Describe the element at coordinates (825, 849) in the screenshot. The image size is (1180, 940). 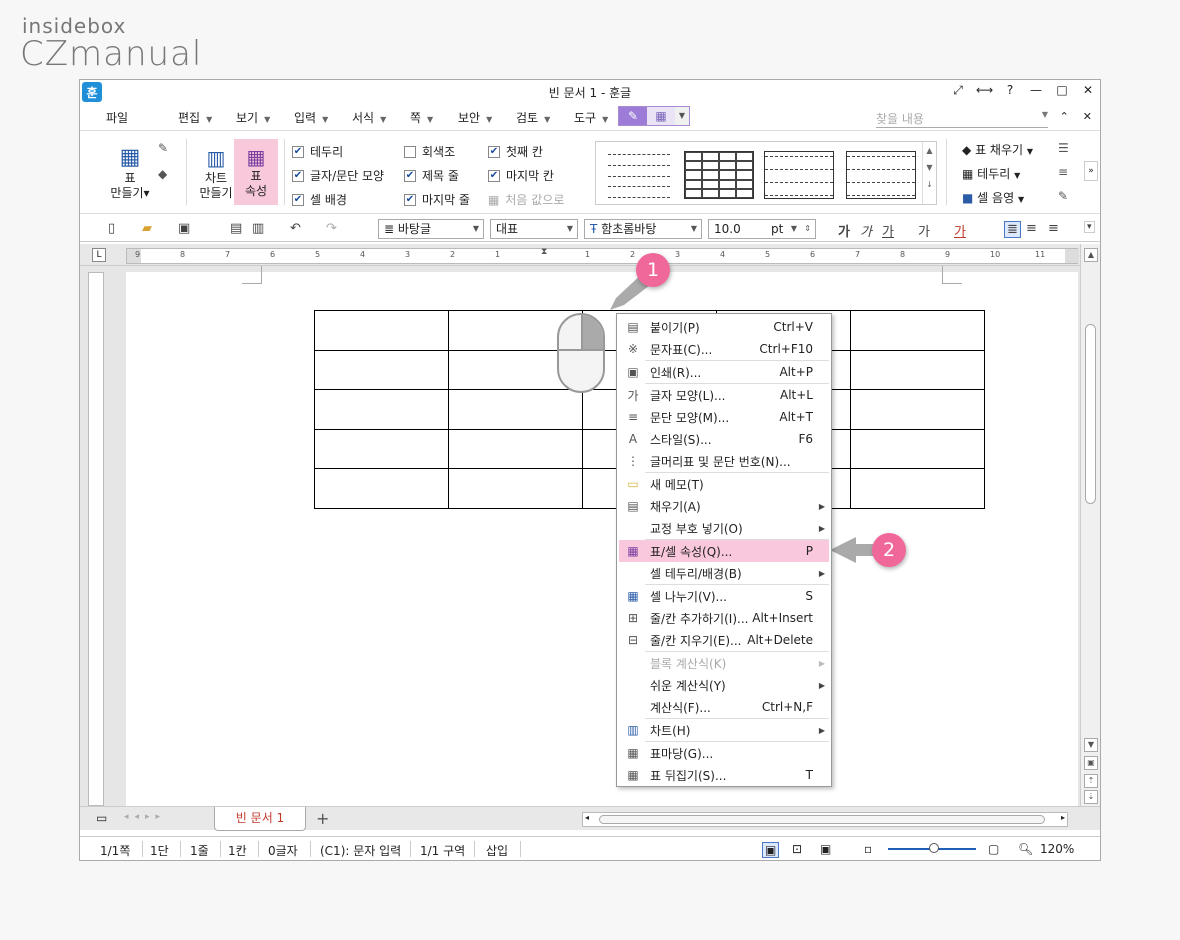
I see `view-full-icon: ▣` at that location.